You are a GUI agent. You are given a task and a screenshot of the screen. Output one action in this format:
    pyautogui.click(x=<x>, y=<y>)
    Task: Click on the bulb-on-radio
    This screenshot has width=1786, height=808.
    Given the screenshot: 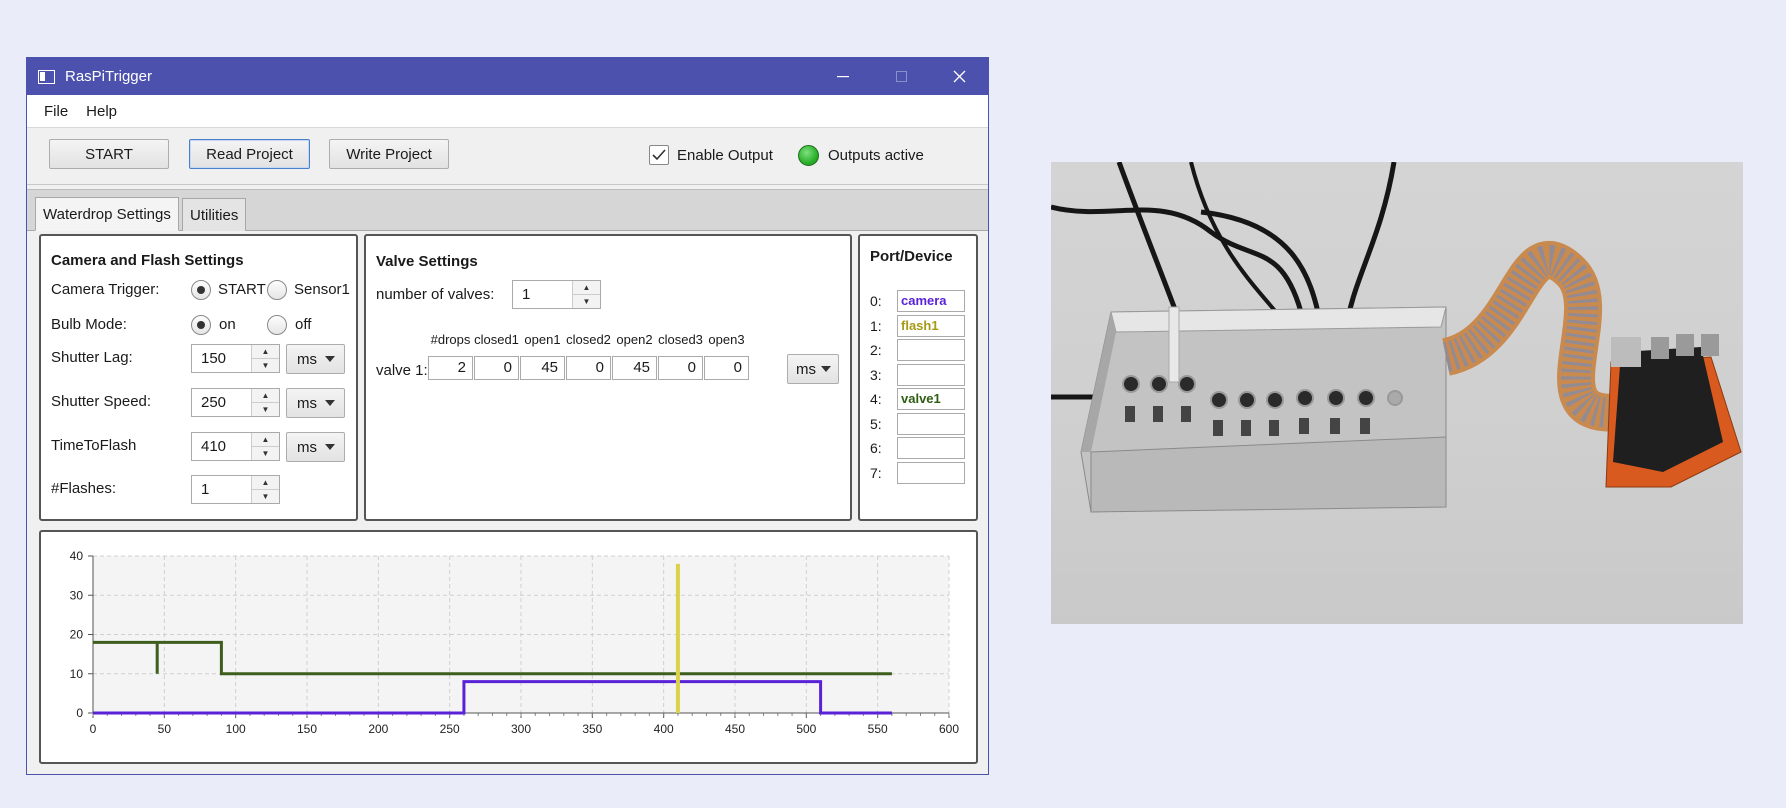 What is the action you would take?
    pyautogui.click(x=201, y=325)
    